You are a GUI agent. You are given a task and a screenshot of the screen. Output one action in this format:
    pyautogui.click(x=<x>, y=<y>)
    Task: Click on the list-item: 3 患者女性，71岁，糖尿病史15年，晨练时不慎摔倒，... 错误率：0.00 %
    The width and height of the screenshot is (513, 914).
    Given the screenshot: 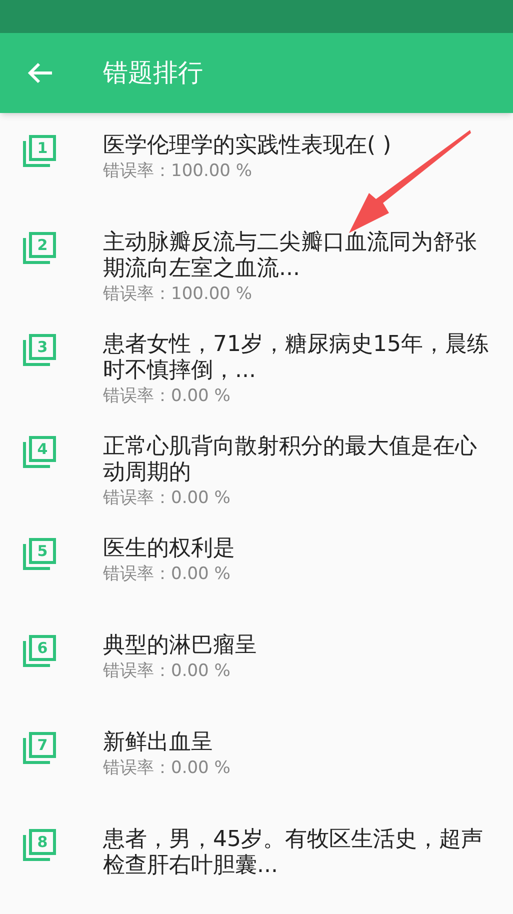 What is the action you would take?
    pyautogui.click(x=256, y=363)
    